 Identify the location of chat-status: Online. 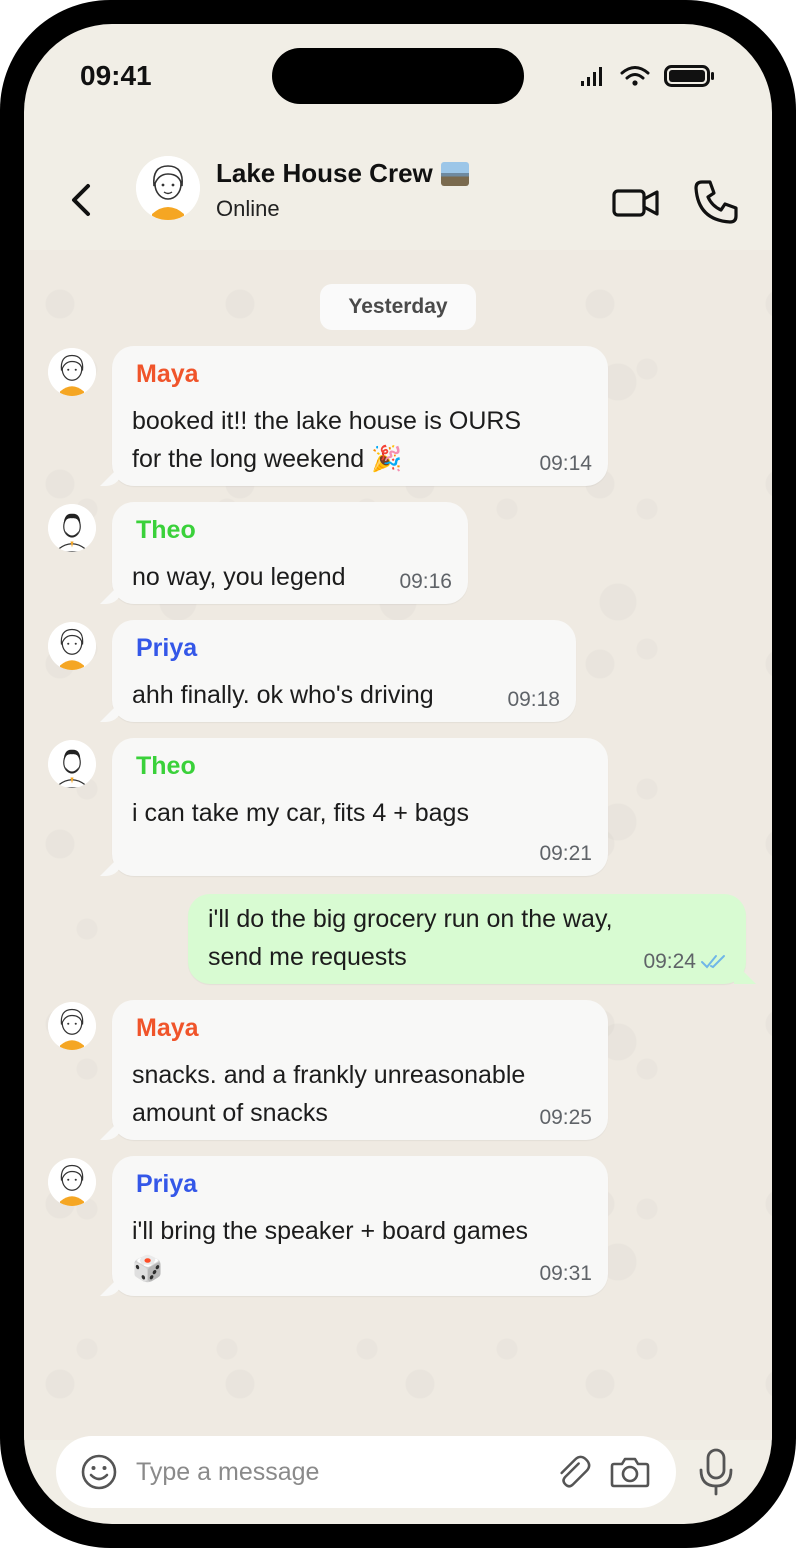
(248, 208).